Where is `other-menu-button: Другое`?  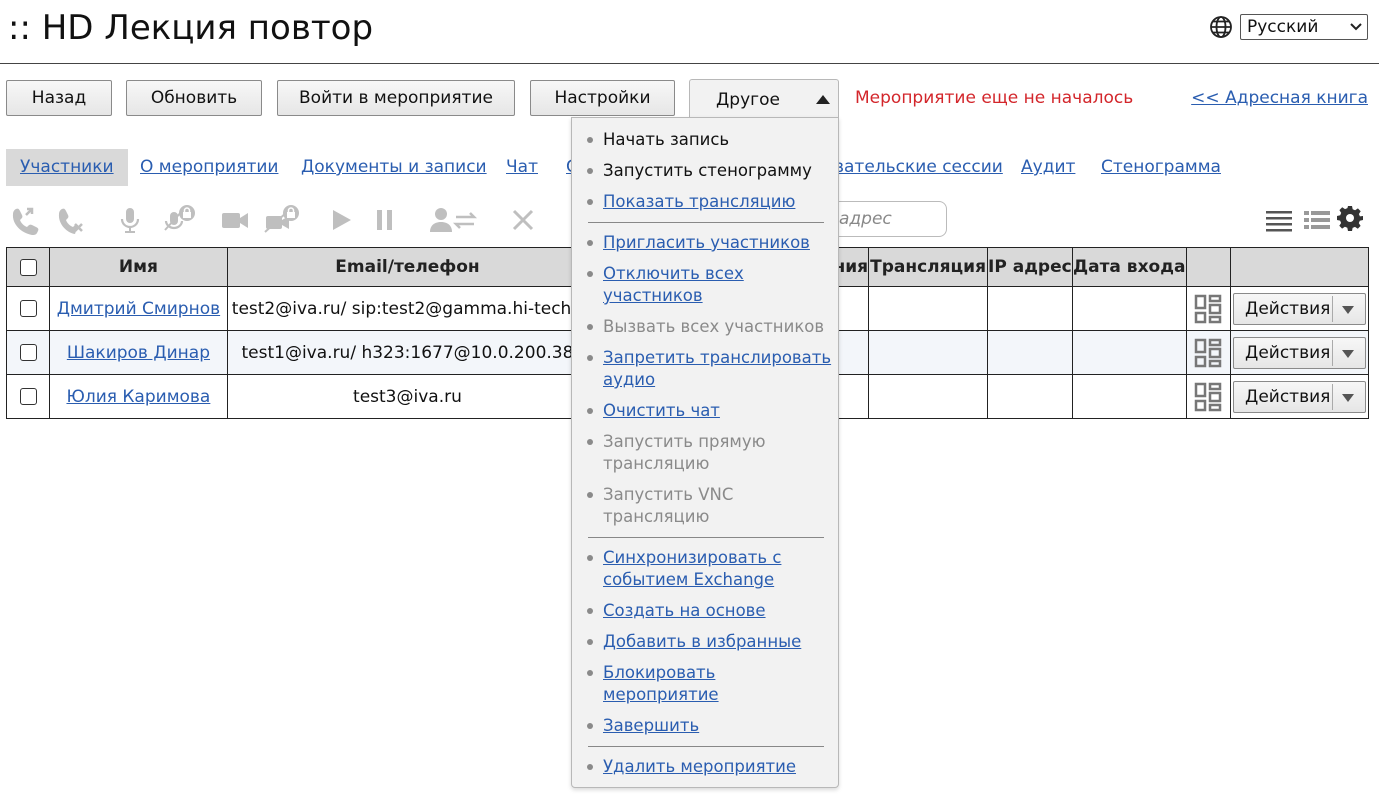 other-menu-button: Другое is located at coordinates (764, 99).